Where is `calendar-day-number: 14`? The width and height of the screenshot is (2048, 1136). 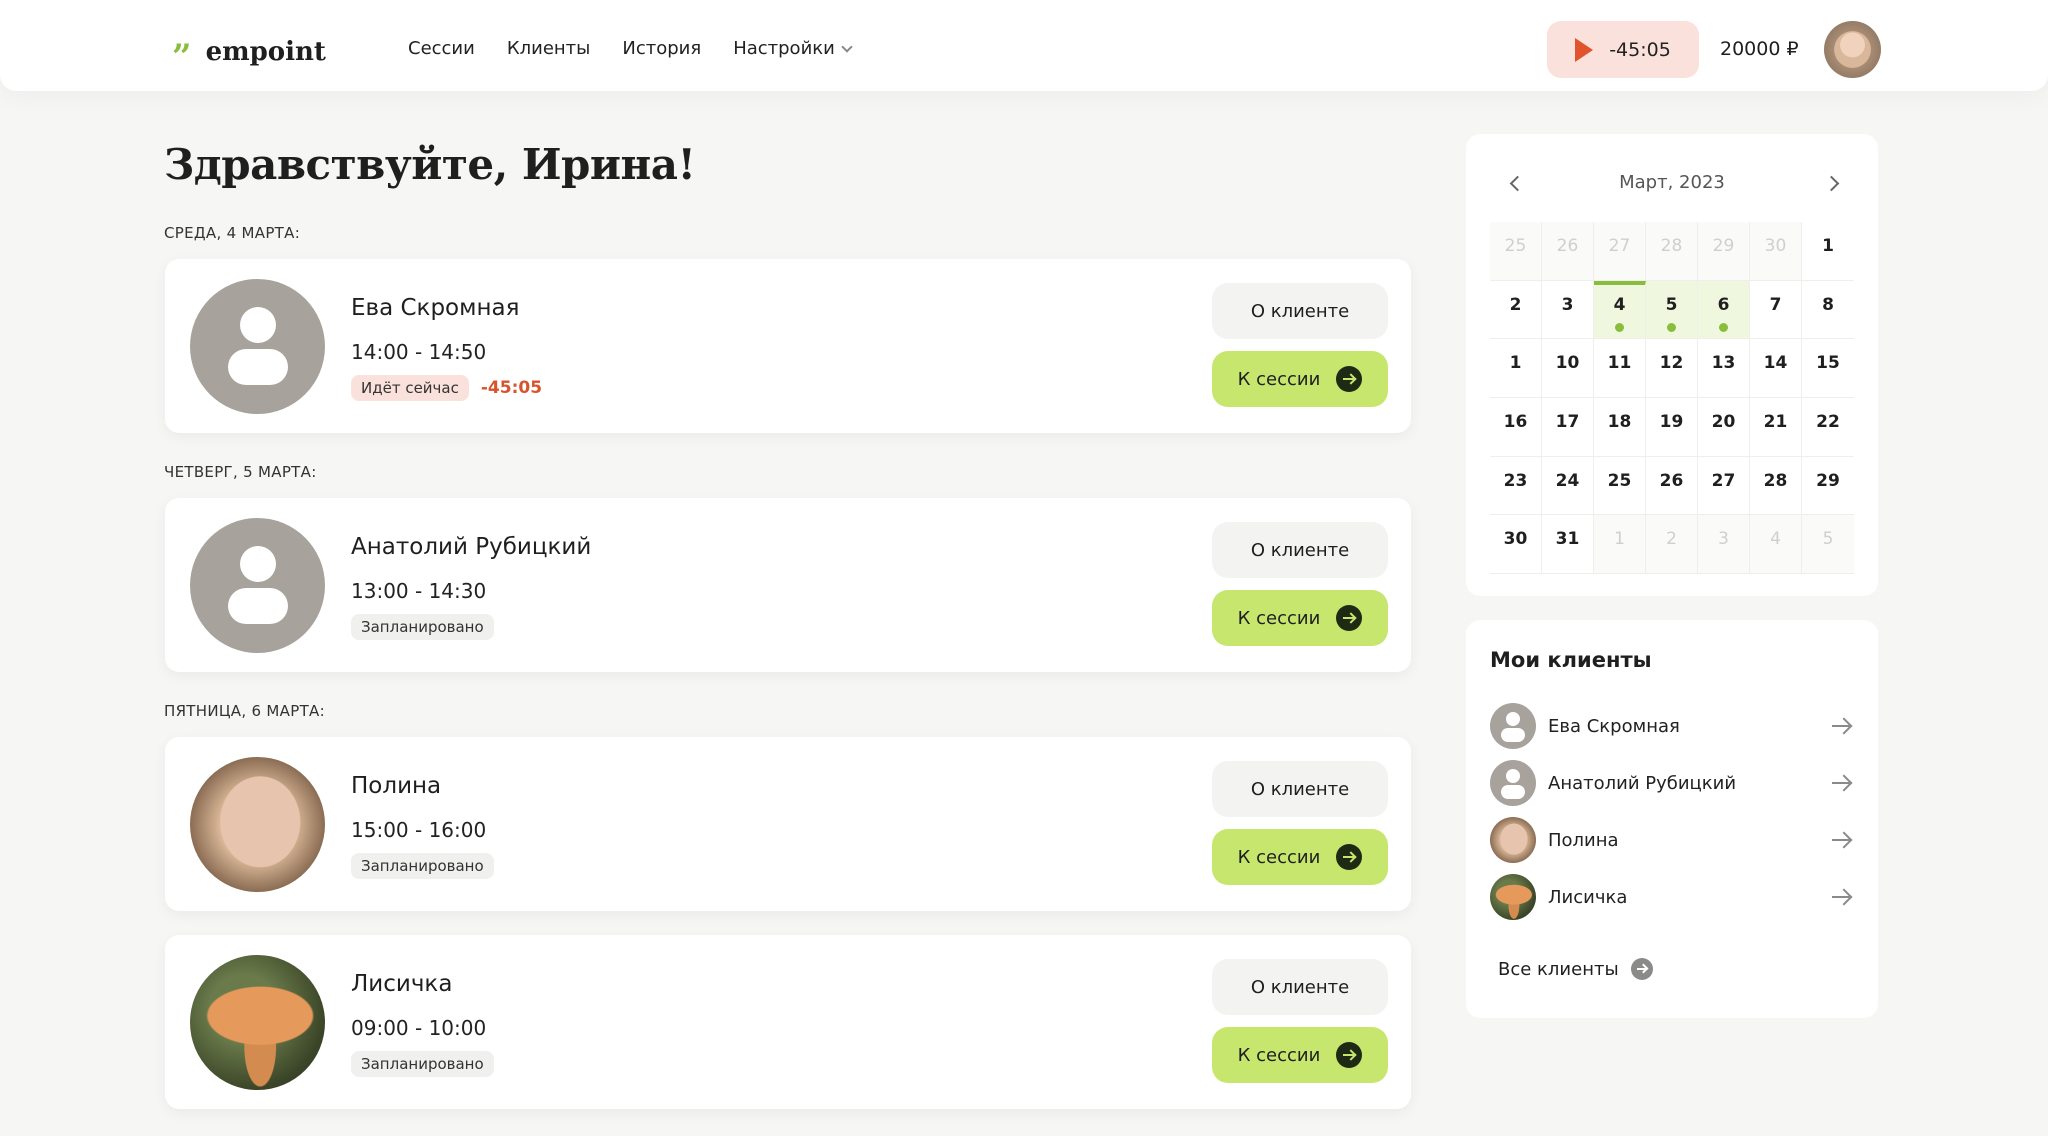
calendar-day-number: 14 is located at coordinates (1775, 363).